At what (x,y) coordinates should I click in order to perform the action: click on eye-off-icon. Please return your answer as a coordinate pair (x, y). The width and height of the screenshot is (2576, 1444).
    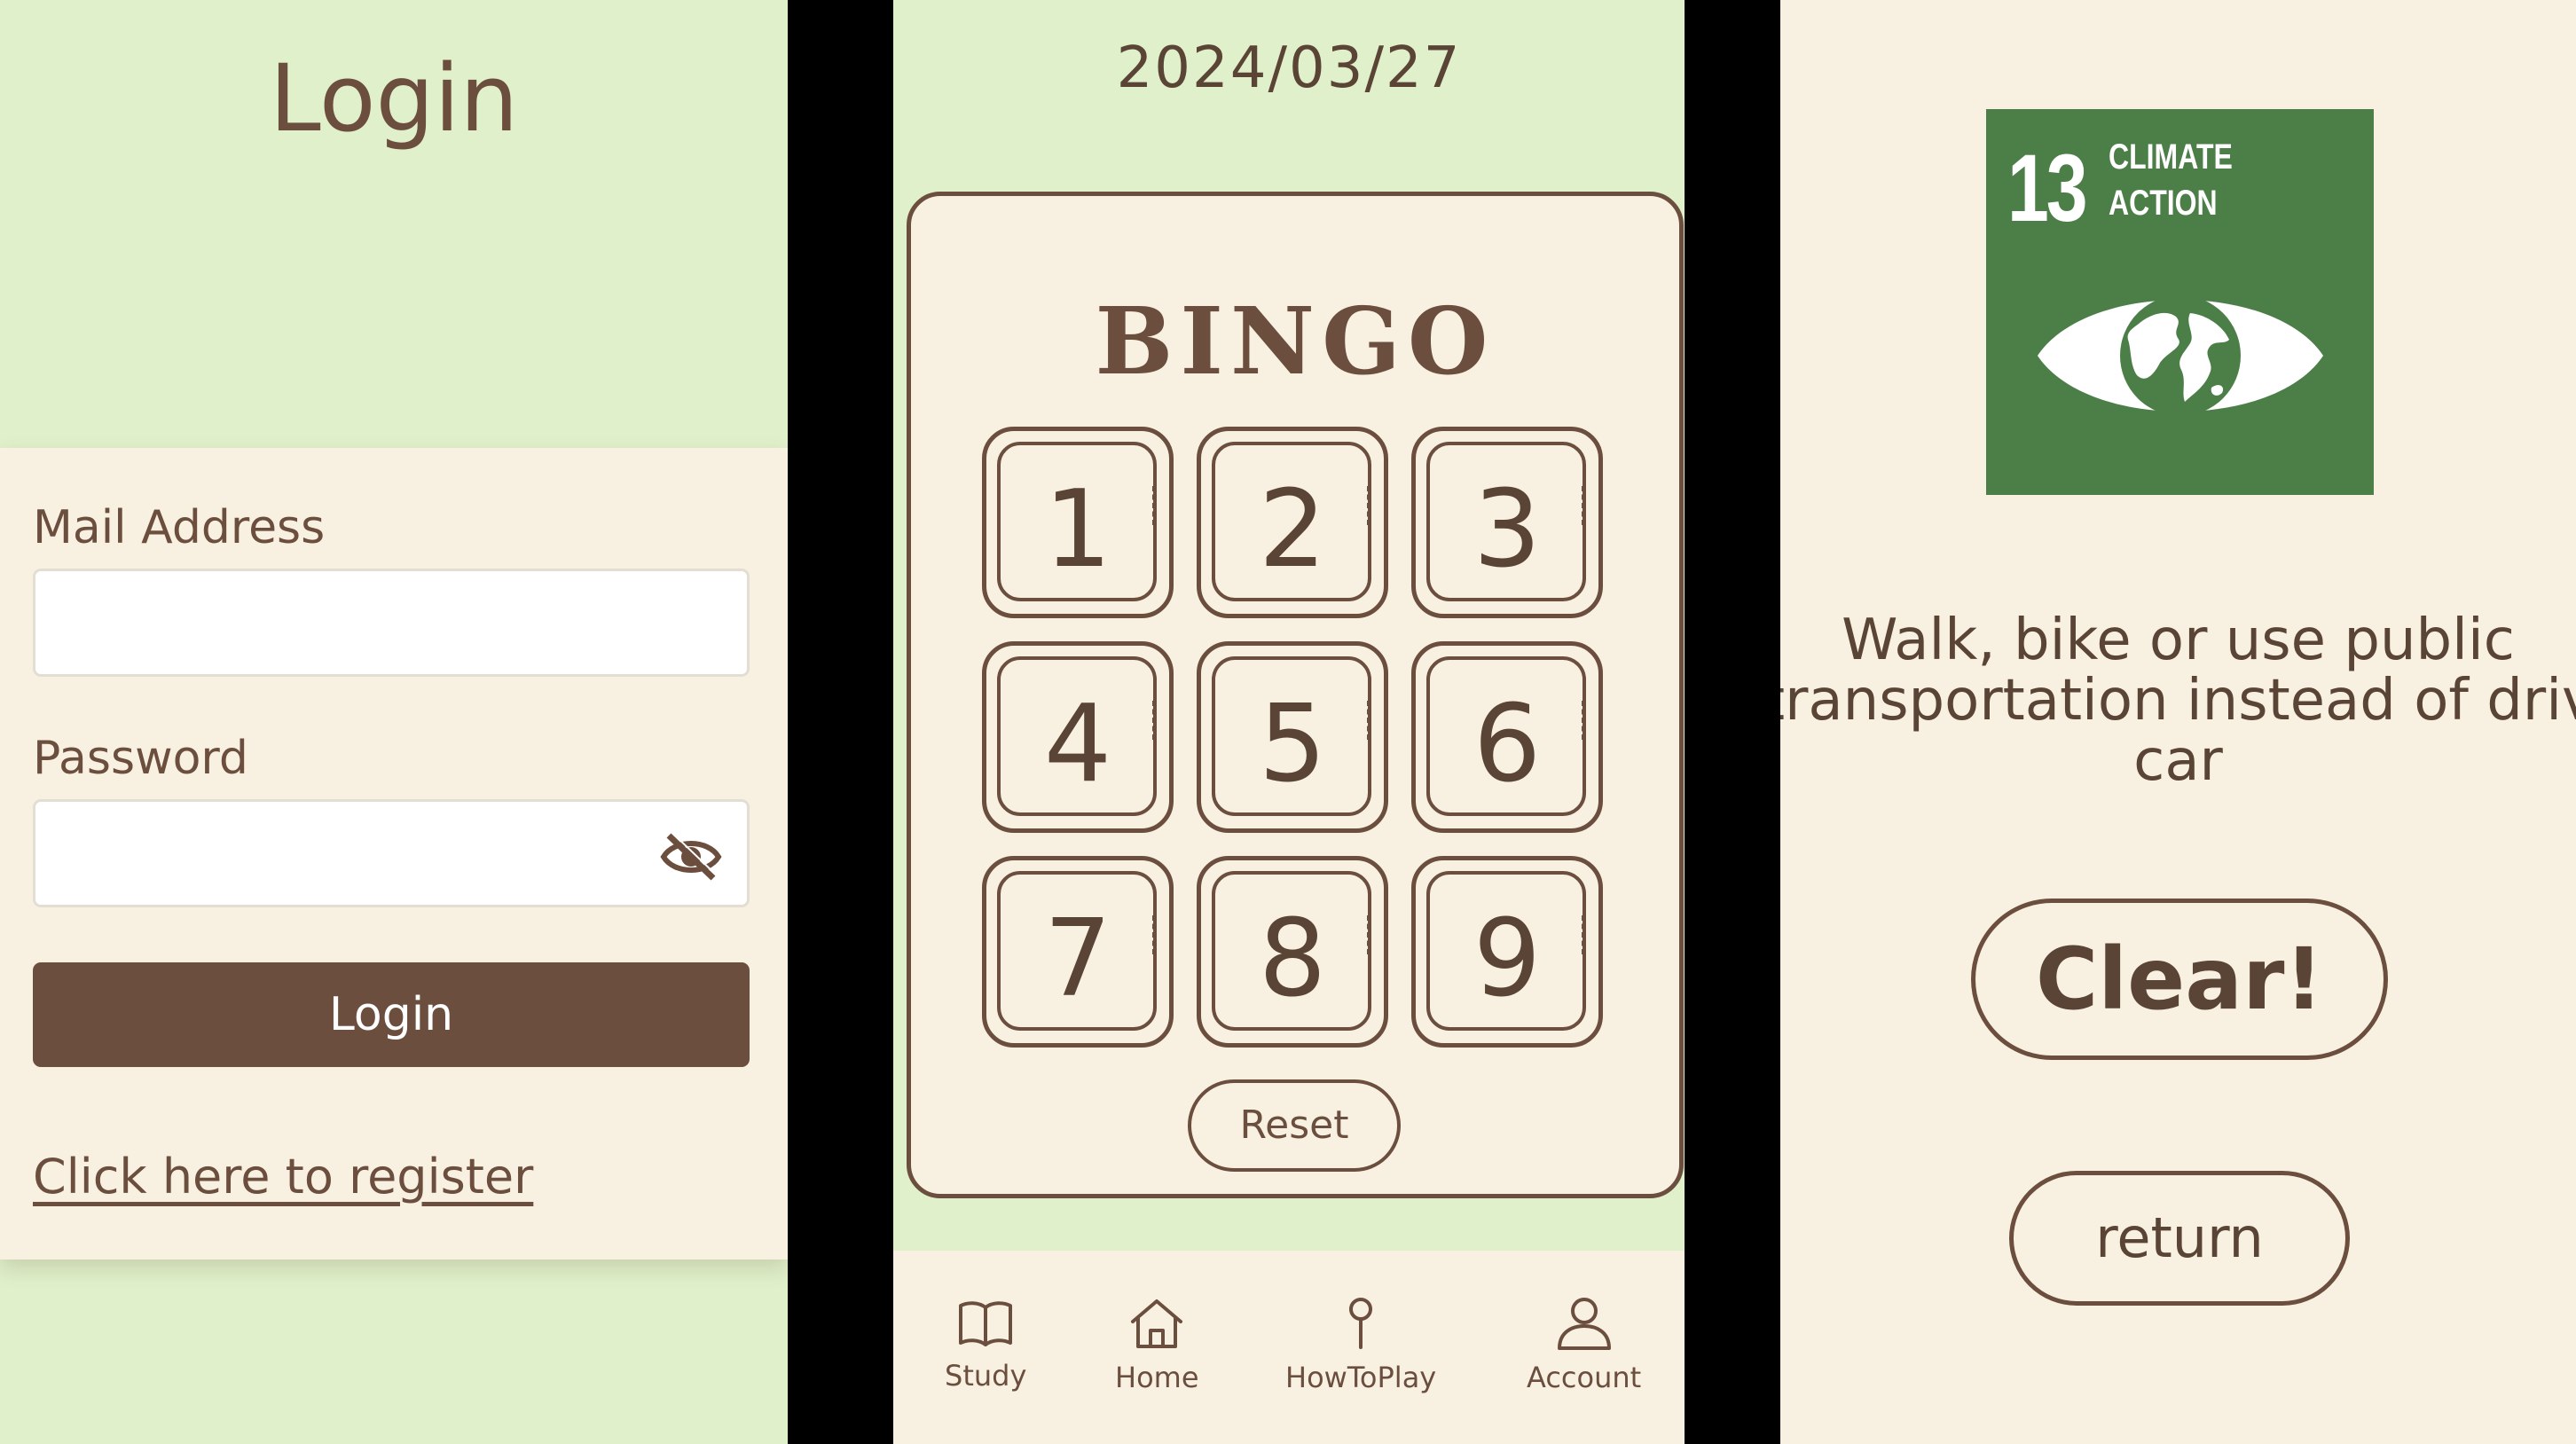
    Looking at the image, I should click on (691, 857).